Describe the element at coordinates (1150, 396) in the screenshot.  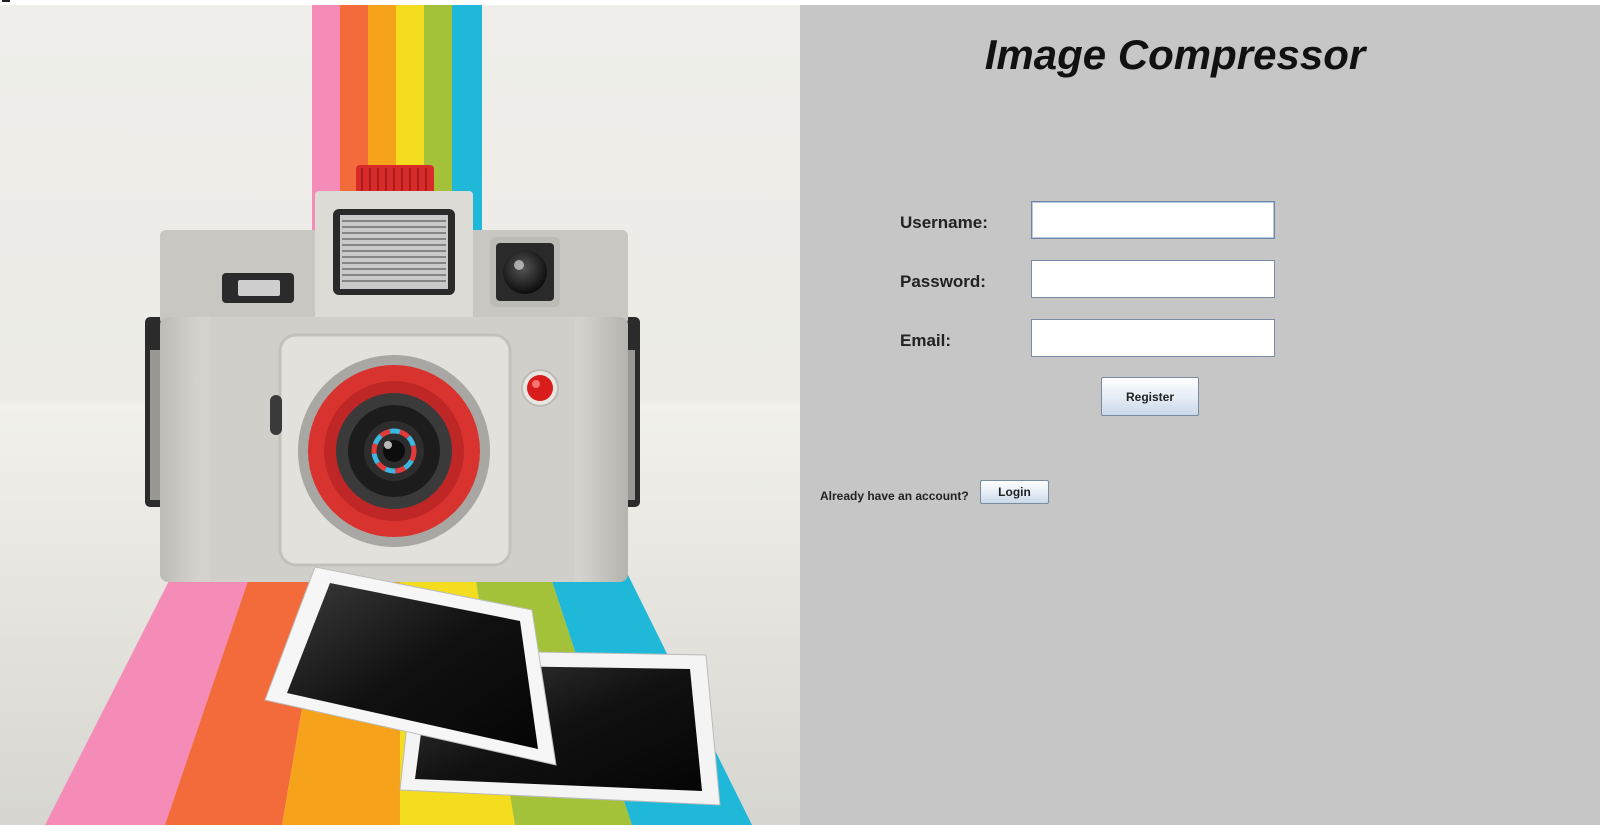
I see `register-button: Register` at that location.